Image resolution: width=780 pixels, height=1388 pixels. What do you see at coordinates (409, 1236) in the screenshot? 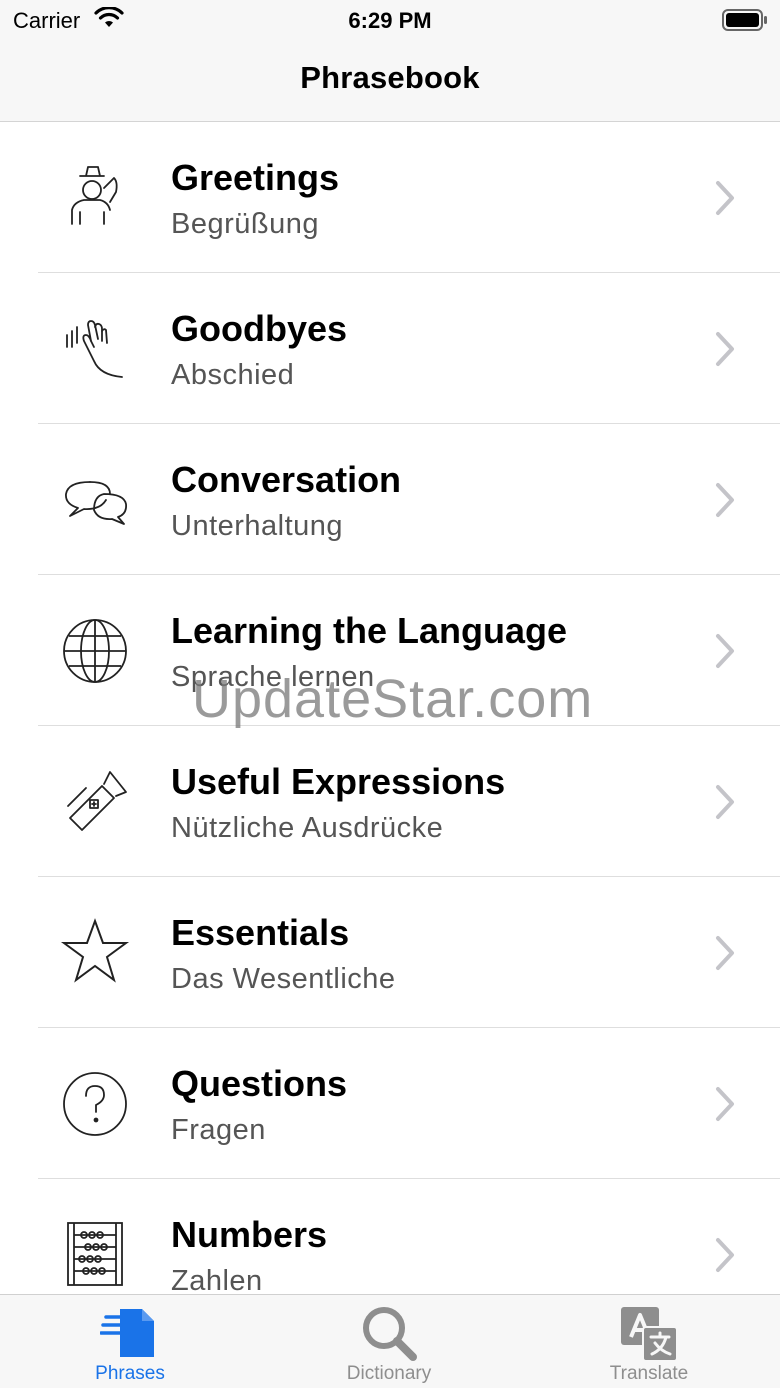
I see `list-item-numbers: Numbers Zahlen` at bounding box center [409, 1236].